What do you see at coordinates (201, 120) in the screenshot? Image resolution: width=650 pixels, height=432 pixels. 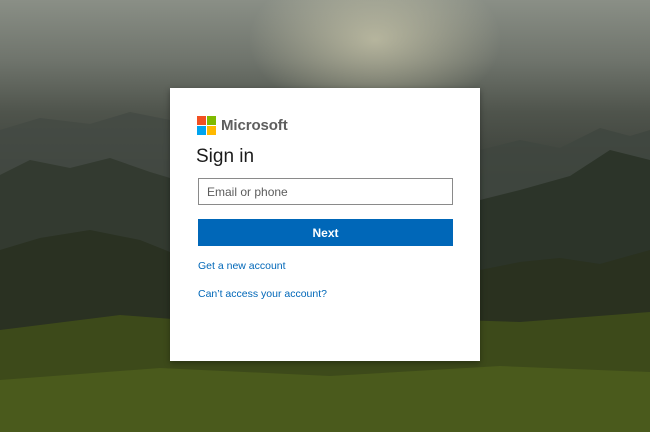 I see `logo-red-square` at bounding box center [201, 120].